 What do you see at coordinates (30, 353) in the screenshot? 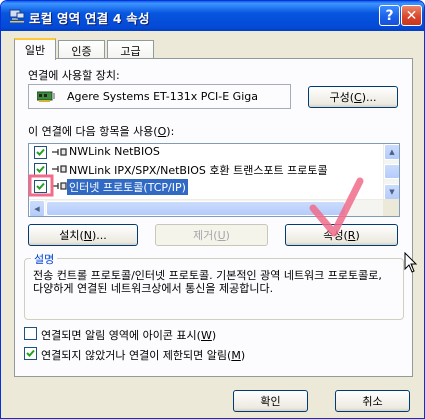
I see `notify-checkbox` at bounding box center [30, 353].